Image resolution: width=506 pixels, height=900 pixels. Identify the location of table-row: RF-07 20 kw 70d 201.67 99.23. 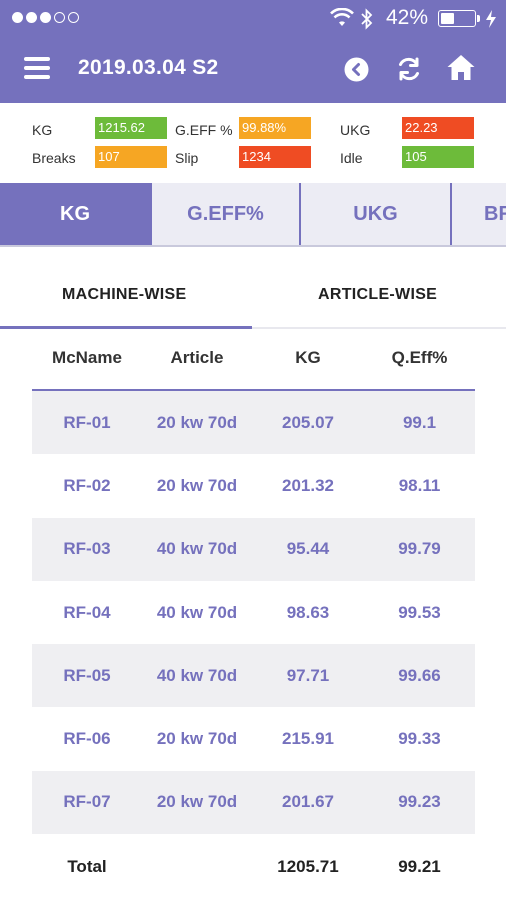
(253, 802).